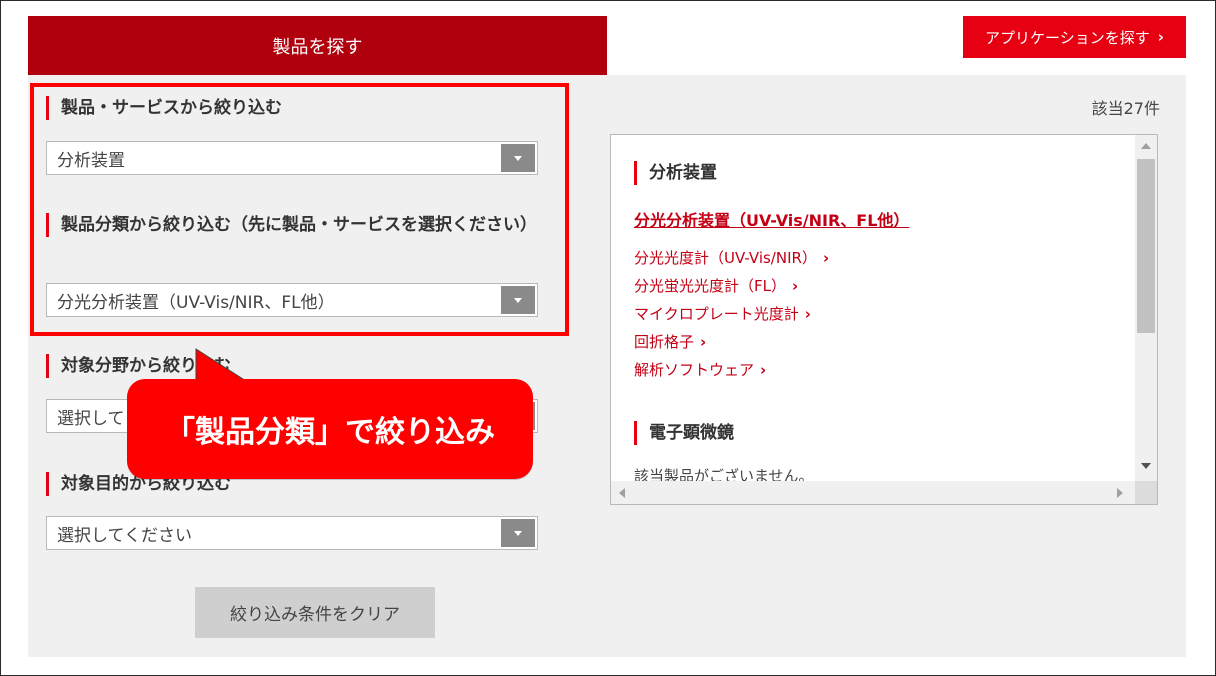  I want to click on annotation-callout-text: 「製品分類」で絞り込み, so click(330, 432).